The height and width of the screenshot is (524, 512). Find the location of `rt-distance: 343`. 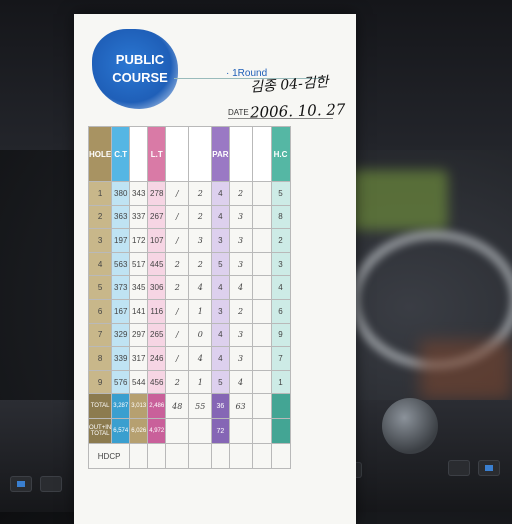

rt-distance: 343 is located at coordinates (139, 193).